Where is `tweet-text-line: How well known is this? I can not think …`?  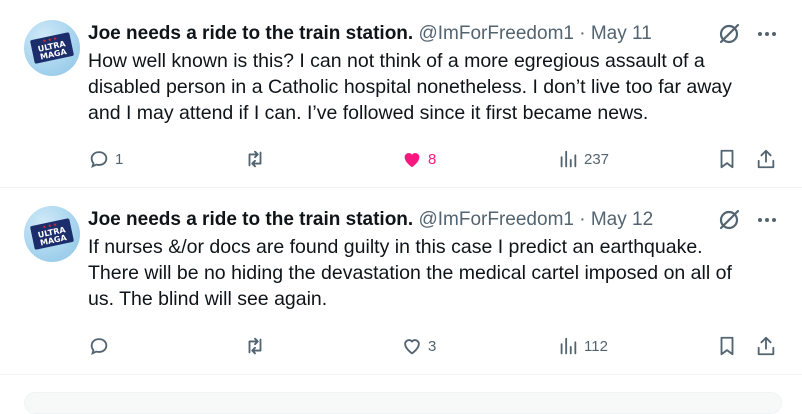 tweet-text-line: How well known is this? I can not think … is located at coordinates (396, 61).